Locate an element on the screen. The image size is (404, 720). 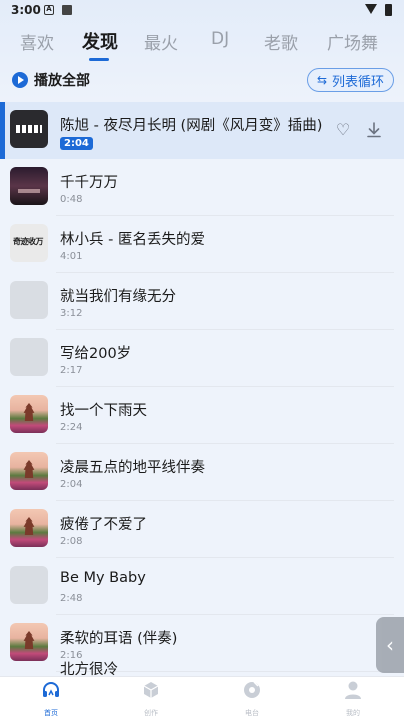
tab-discover: 发现 is located at coordinates (100, 41).